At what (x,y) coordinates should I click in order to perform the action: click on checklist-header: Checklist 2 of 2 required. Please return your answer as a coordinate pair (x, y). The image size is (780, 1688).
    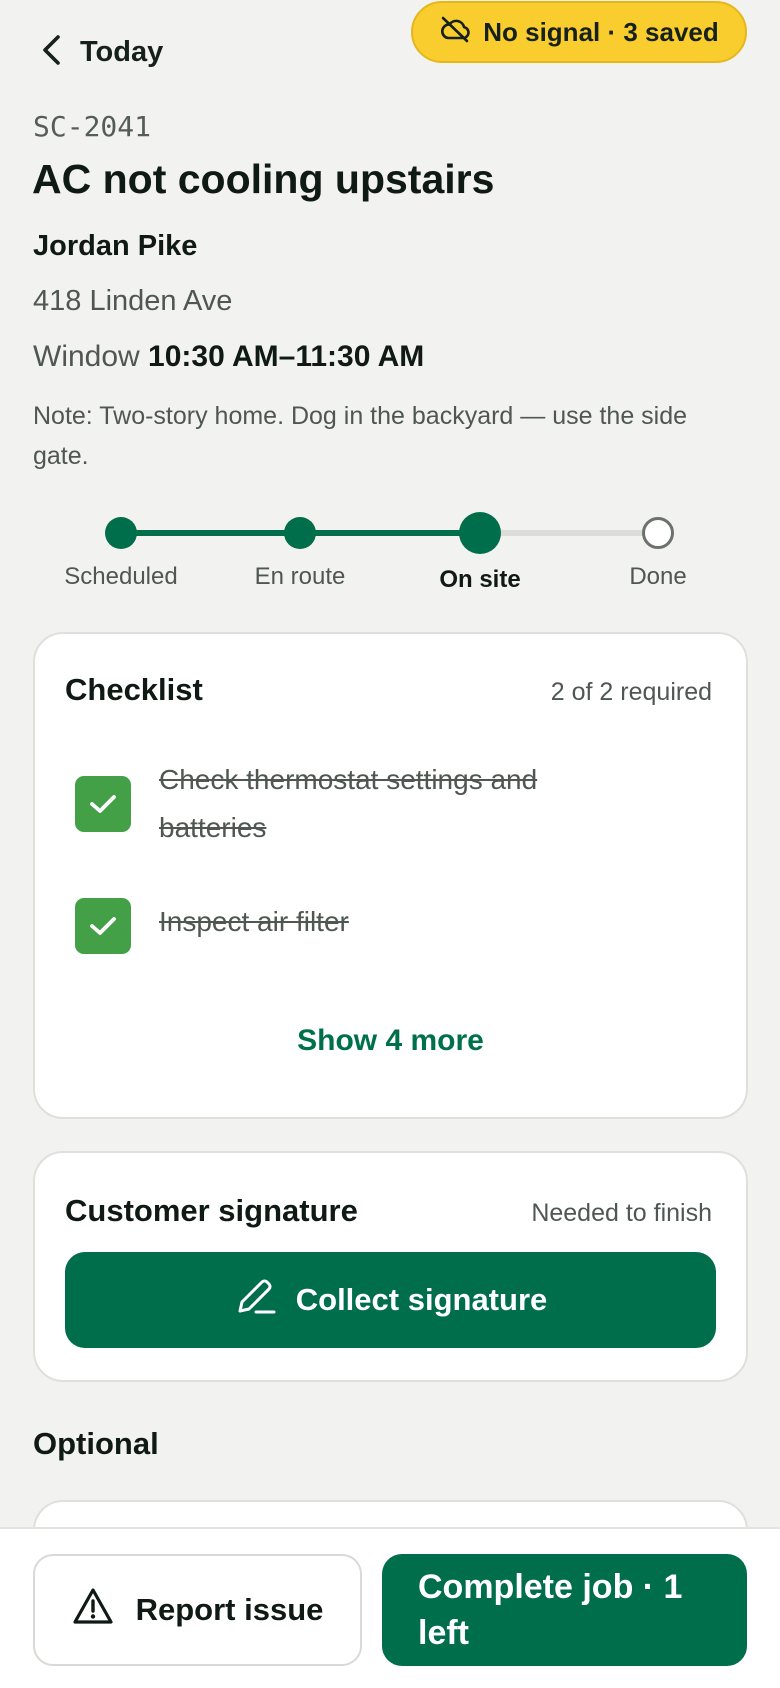
    Looking at the image, I should click on (388, 690).